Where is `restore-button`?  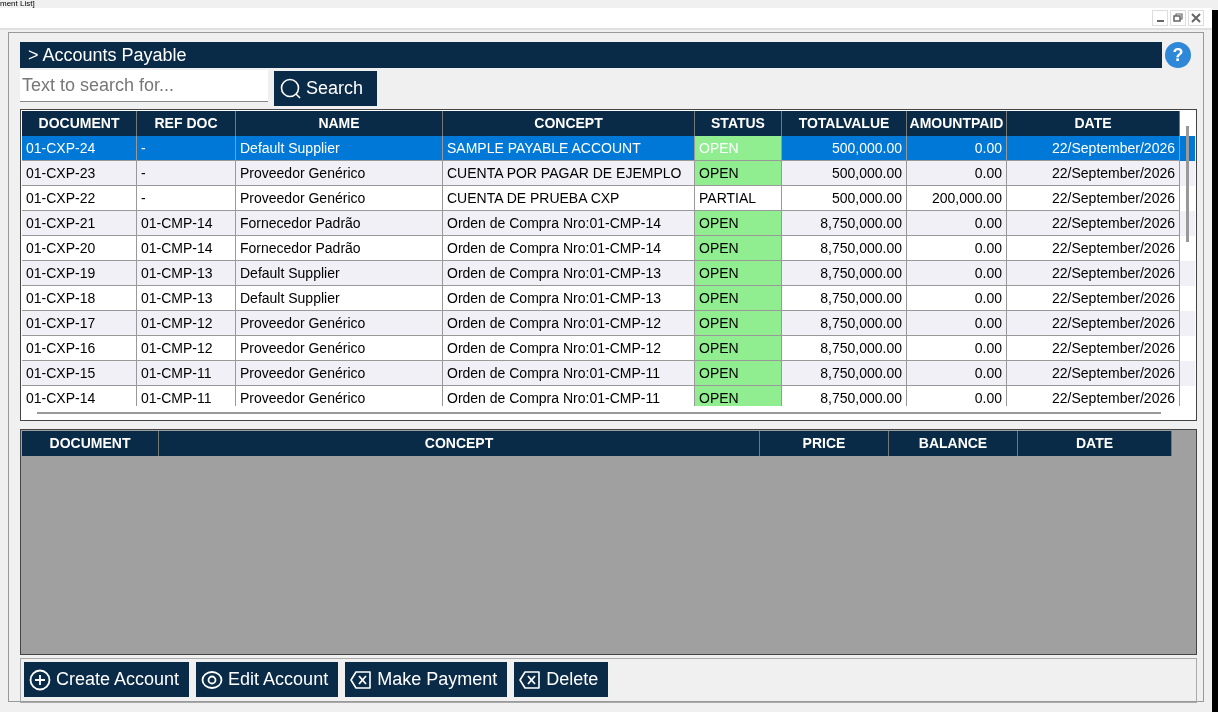 restore-button is located at coordinates (1178, 18).